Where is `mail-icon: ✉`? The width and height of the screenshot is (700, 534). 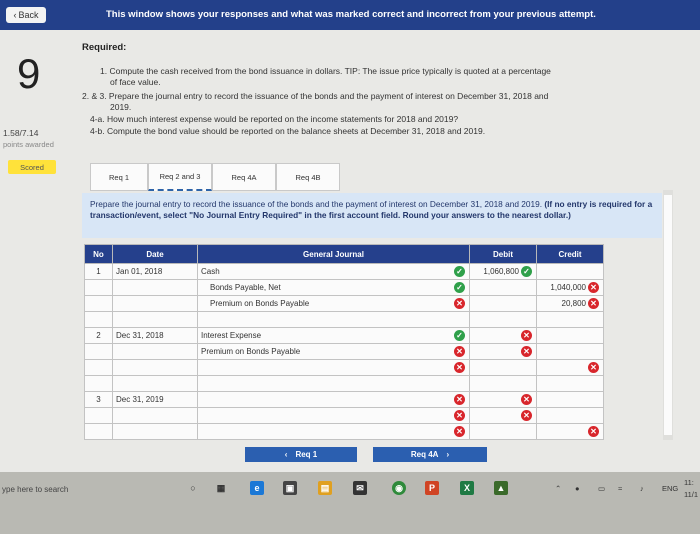
mail-icon: ✉ is located at coordinates (360, 488).